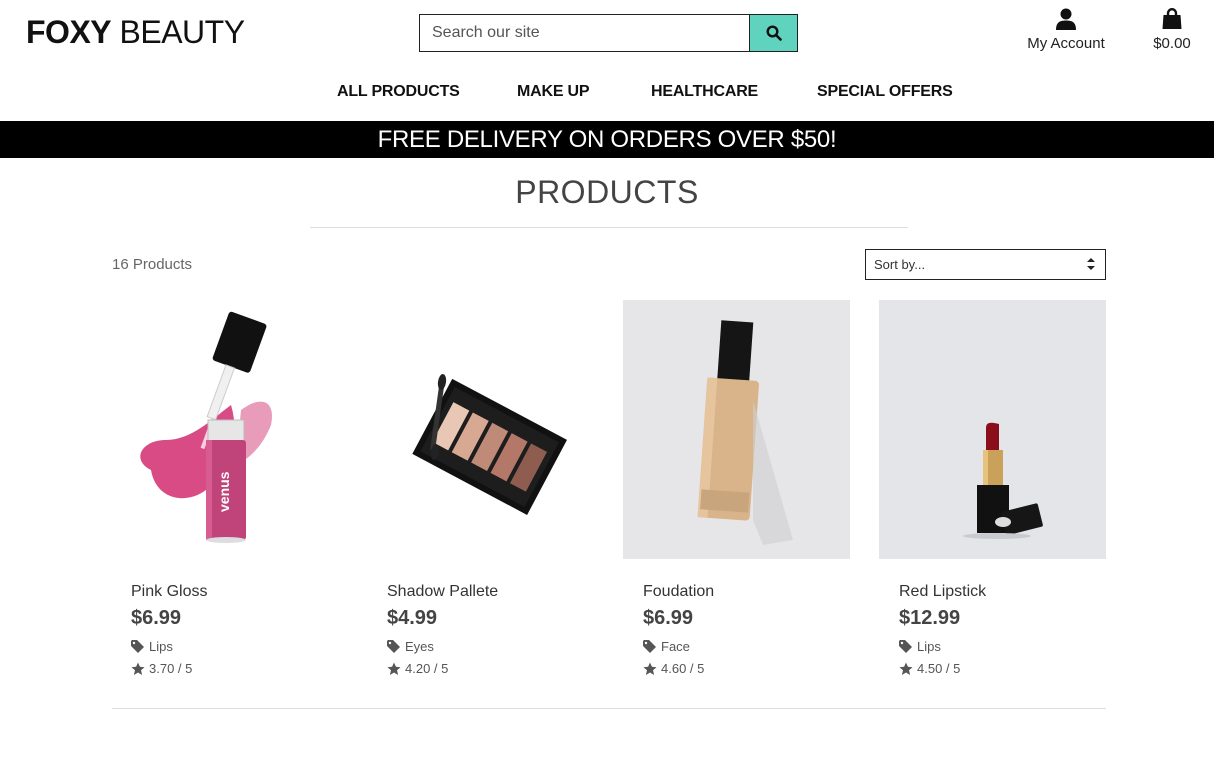  What do you see at coordinates (930, 618) in the screenshot?
I see `product-price: $12.99` at bounding box center [930, 618].